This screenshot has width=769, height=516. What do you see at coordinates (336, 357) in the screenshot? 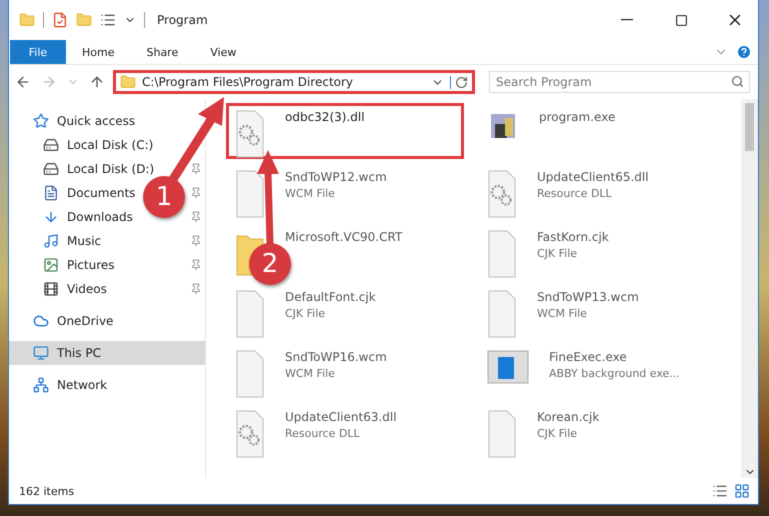
I see `file-name: SndToWP16.wcm` at bounding box center [336, 357].